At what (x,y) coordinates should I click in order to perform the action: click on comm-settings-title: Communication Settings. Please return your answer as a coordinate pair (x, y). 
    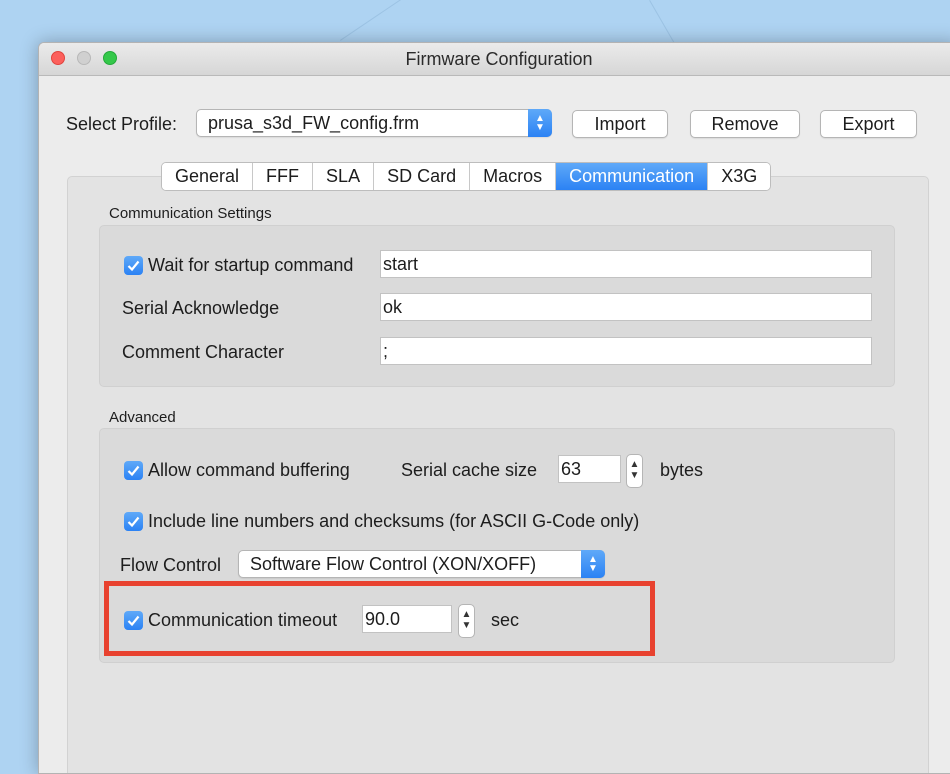
    Looking at the image, I should click on (190, 213).